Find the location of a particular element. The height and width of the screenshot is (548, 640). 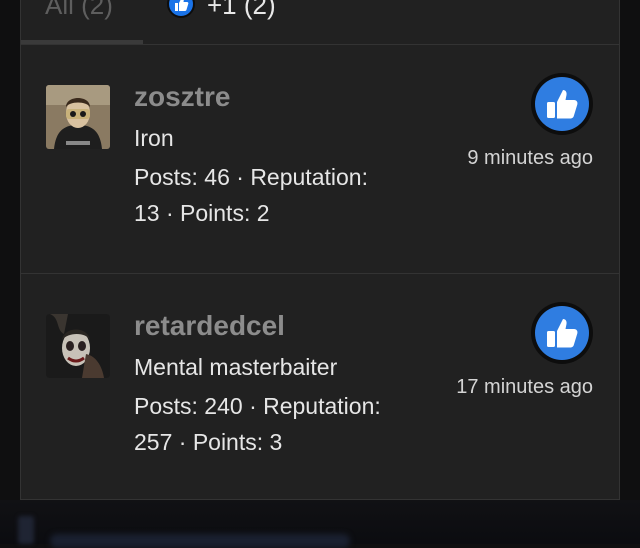

user-stats: Posts: 240 · Reputation: 257 · Points: 3 is located at coordinates (279, 424).